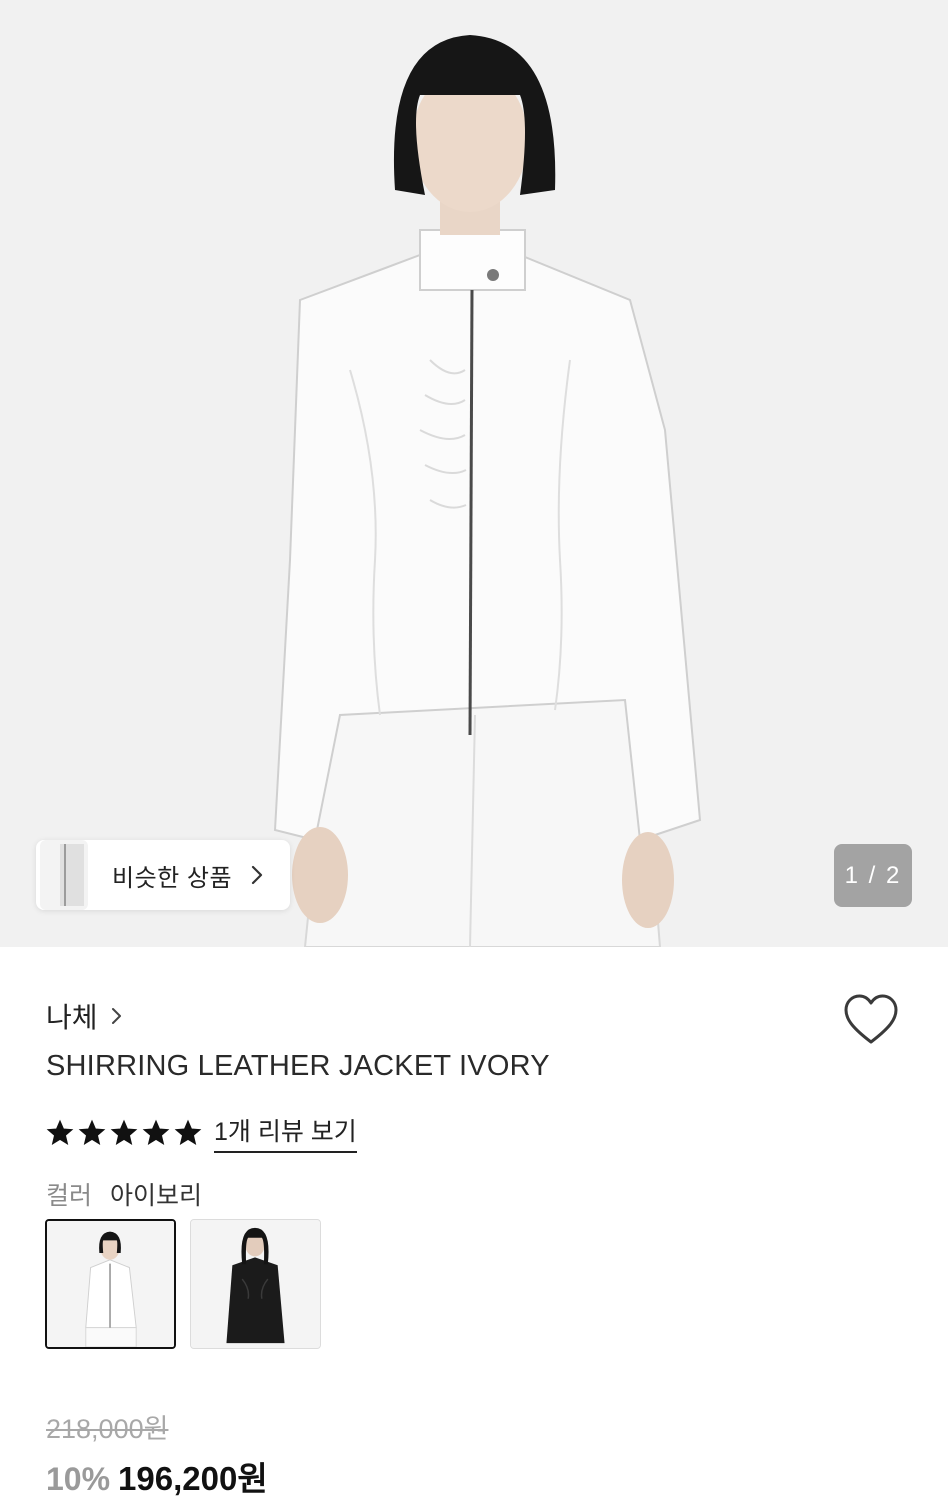 Image resolution: width=948 pixels, height=1500 pixels. I want to click on price-row: 10% 196,200원, so click(157, 1476).